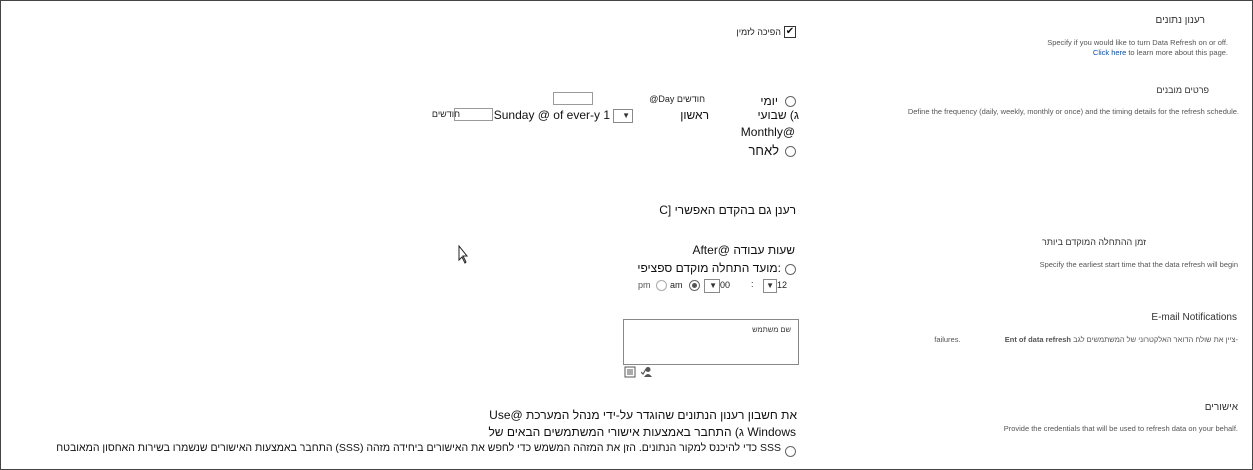  Describe the element at coordinates (445, 114) in the screenshot. I see `monthly-months-label: חודשים` at that location.